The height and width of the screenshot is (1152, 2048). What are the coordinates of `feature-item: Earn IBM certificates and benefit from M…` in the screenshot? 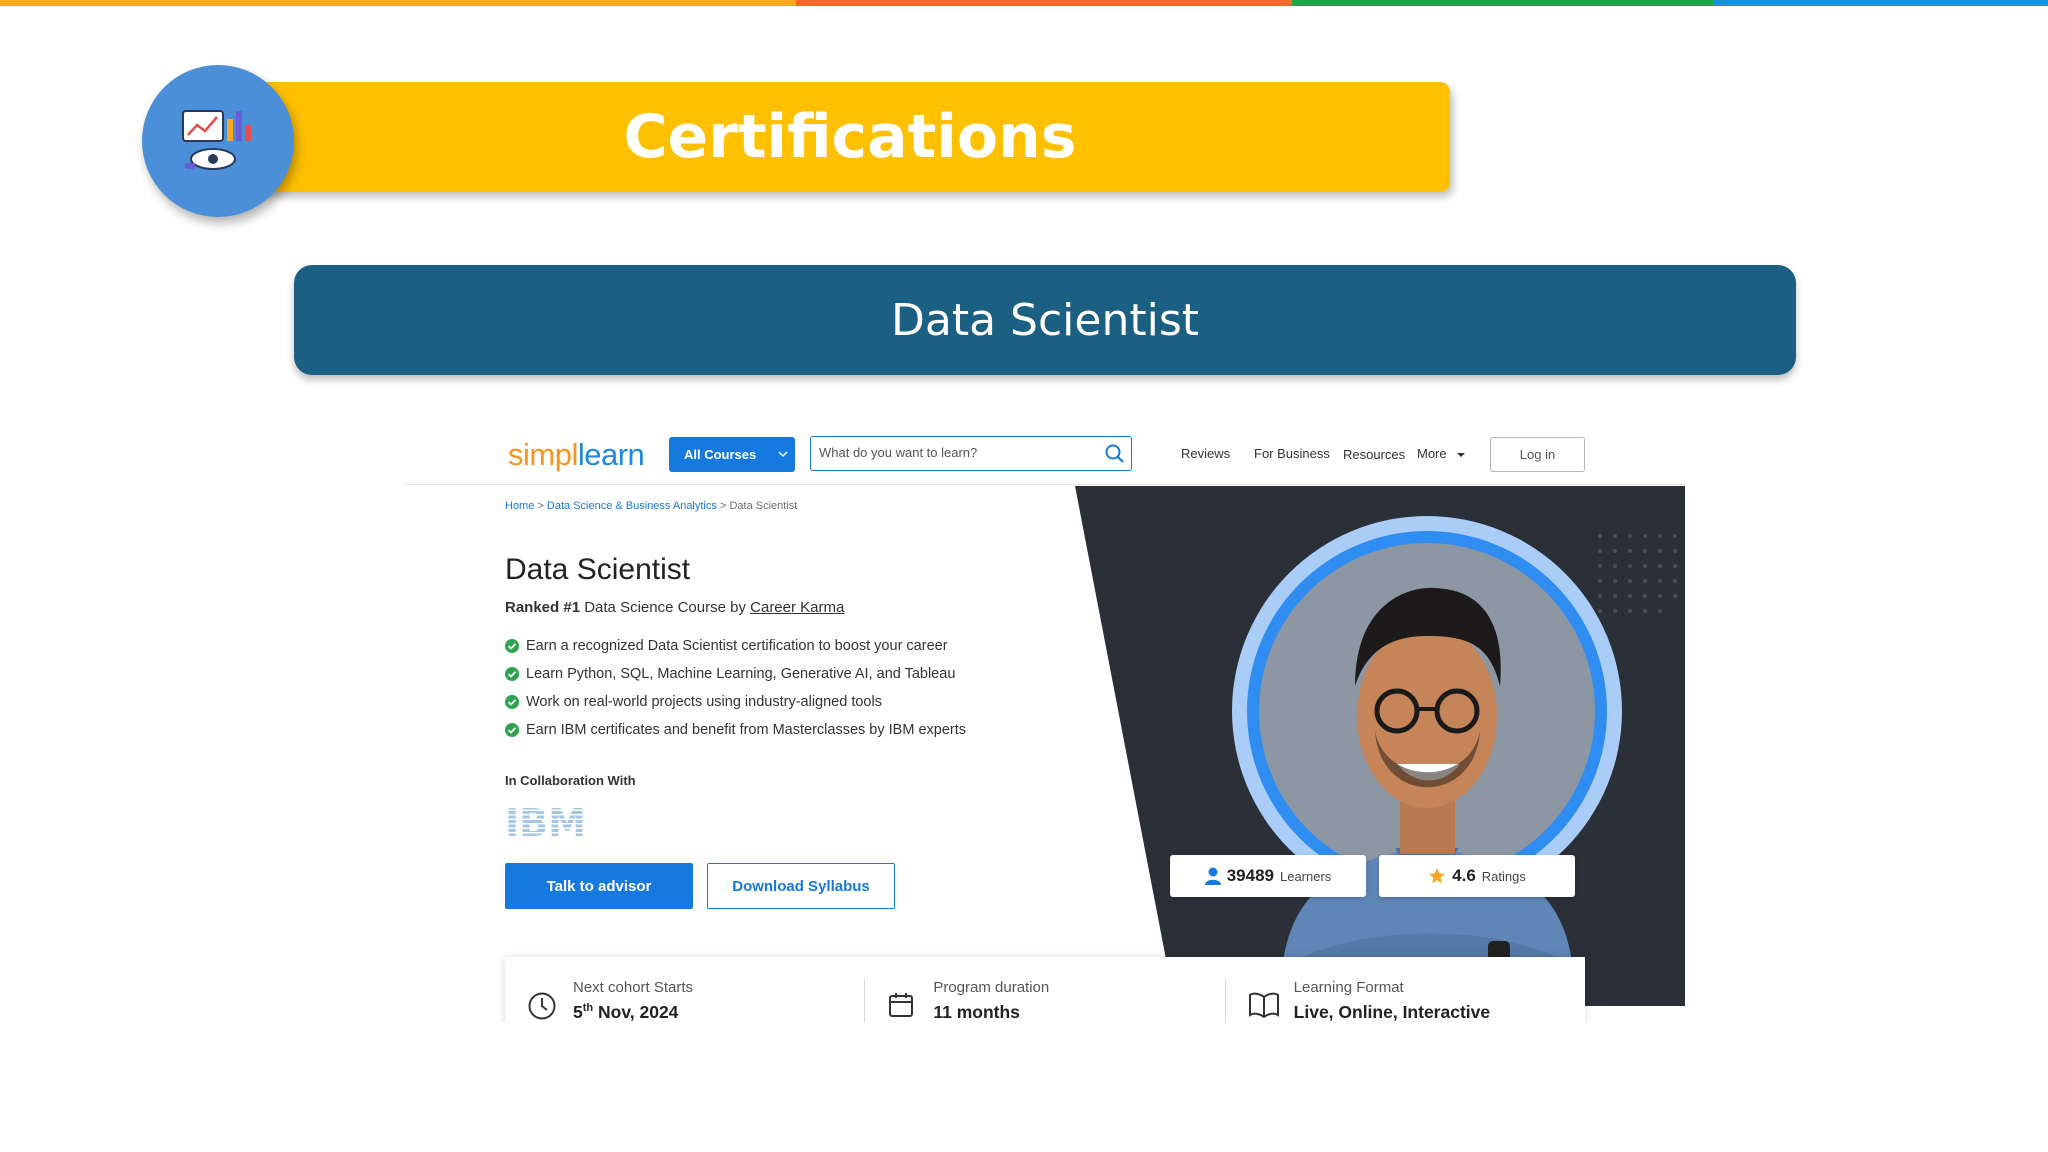 It's located at (735, 730).